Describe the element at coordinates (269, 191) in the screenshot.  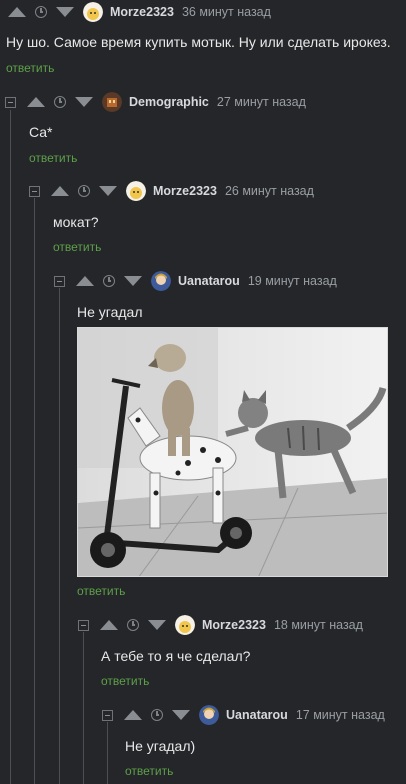
I see `comment-time: 26 минут назад` at that location.